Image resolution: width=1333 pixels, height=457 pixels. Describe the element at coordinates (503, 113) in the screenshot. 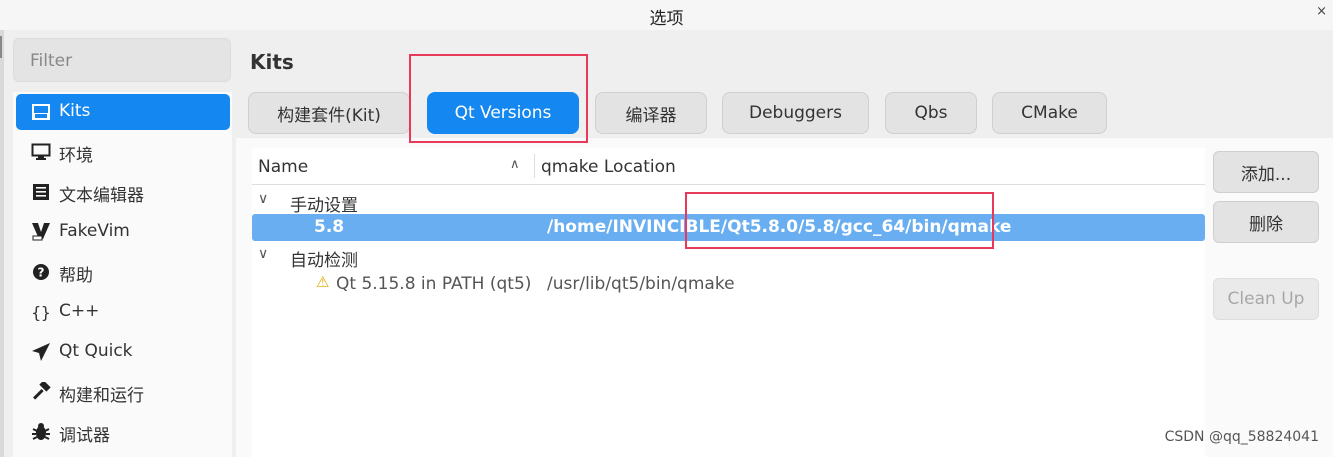

I see `tab-qt-versions: Qt Versions` at that location.